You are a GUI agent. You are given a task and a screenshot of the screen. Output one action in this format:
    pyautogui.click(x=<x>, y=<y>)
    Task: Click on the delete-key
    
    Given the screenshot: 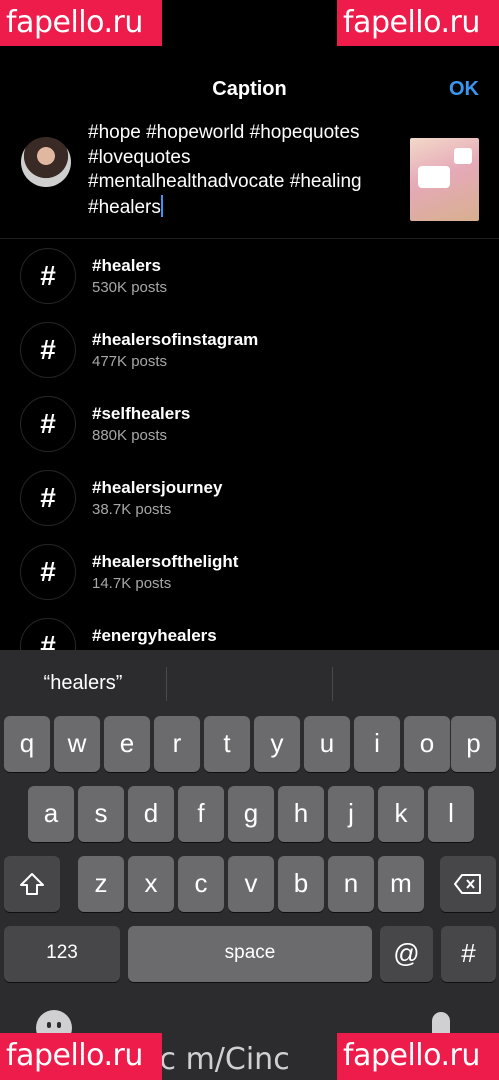 What is the action you would take?
    pyautogui.click(x=468, y=884)
    